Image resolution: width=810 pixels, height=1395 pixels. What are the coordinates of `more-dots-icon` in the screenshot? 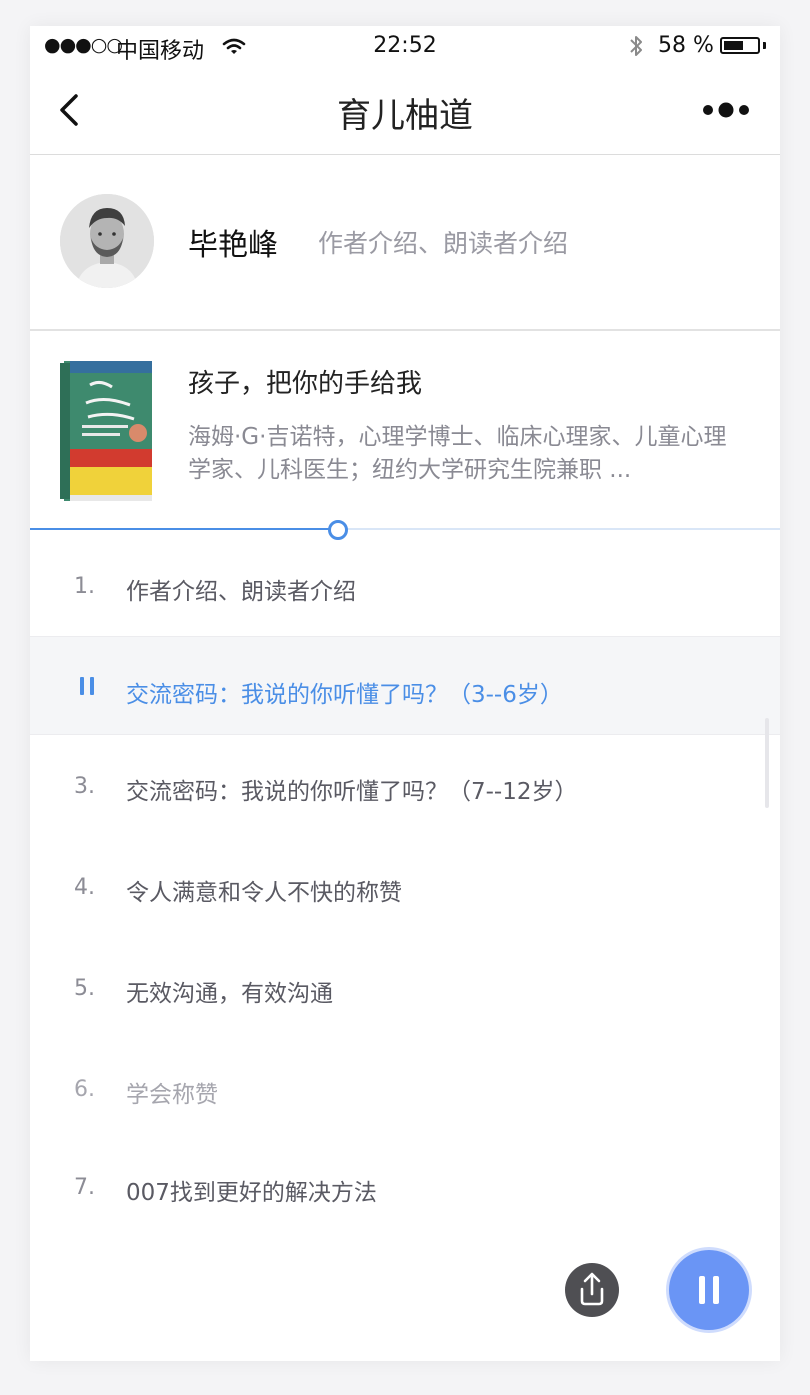 It's located at (726, 110).